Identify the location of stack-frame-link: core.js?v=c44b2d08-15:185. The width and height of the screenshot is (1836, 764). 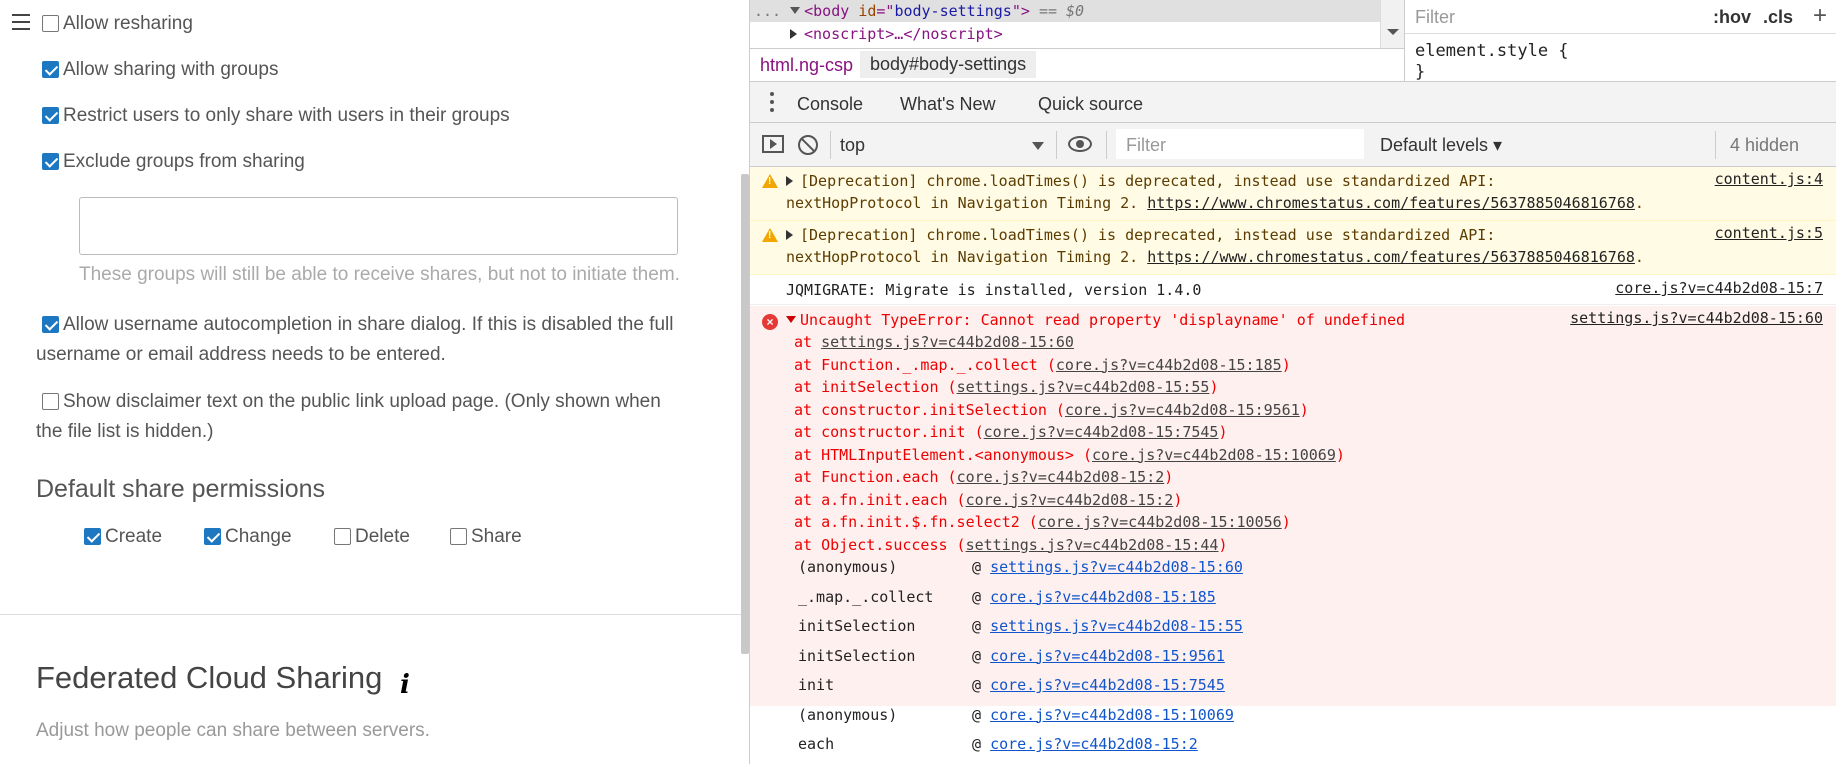
(1169, 365).